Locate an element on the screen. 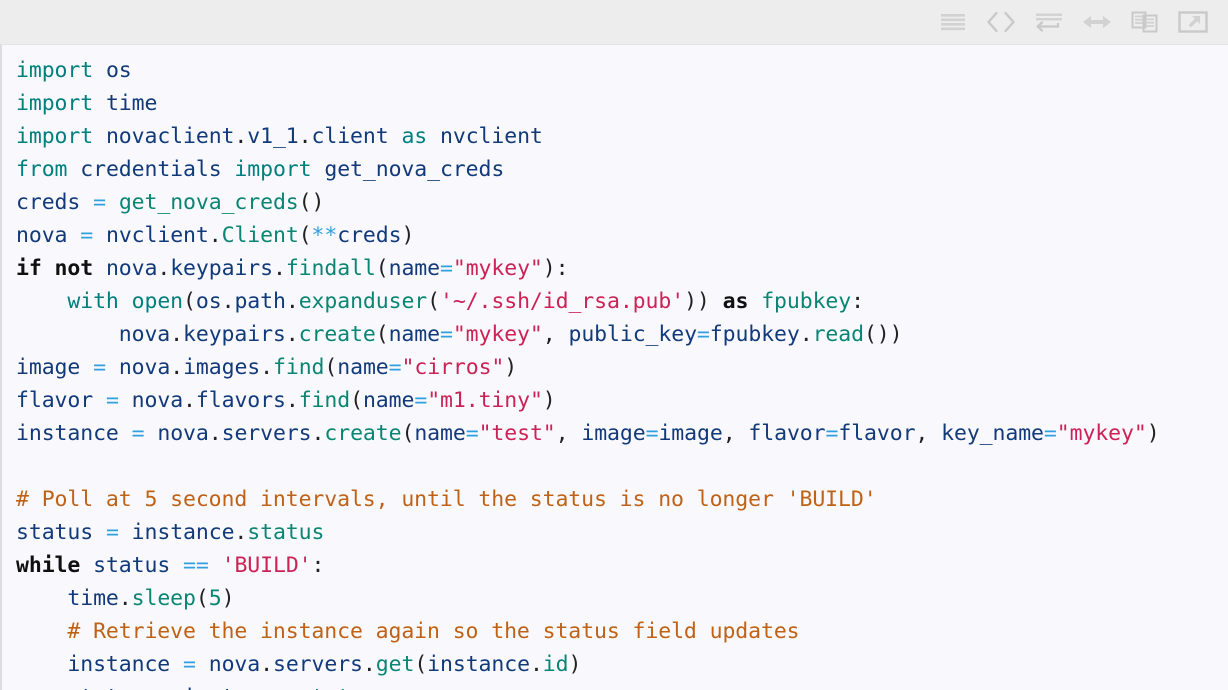  code-brackets-icon is located at coordinates (1001, 22).